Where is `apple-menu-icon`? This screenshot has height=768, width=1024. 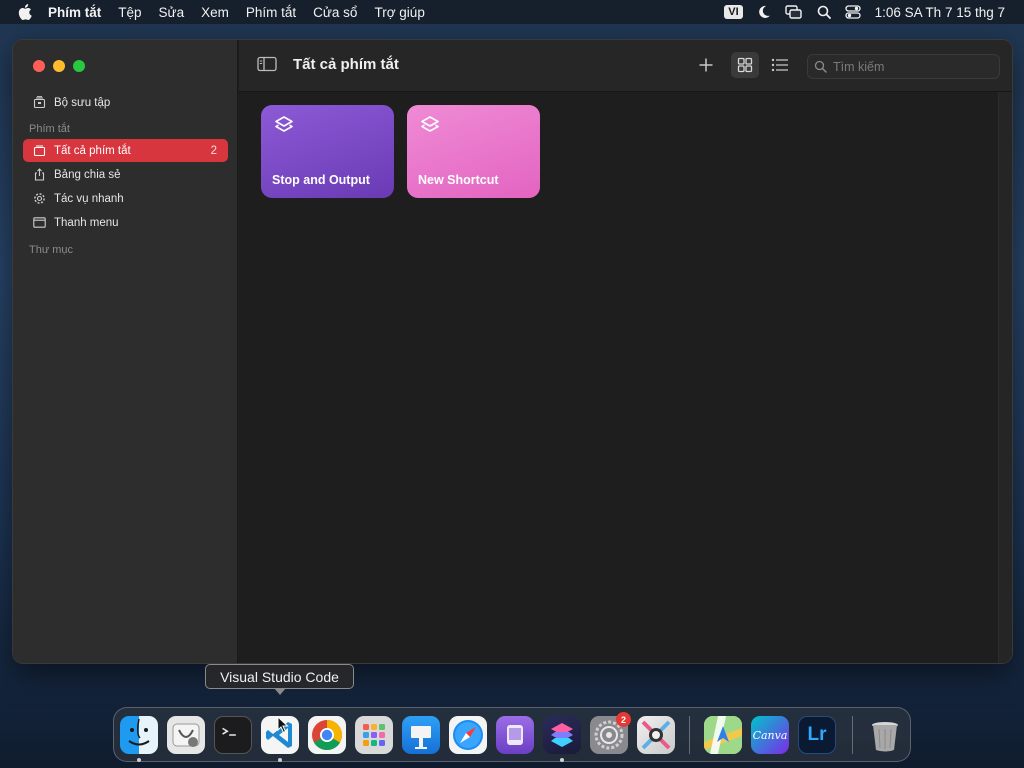
apple-menu-icon is located at coordinates (26, 12).